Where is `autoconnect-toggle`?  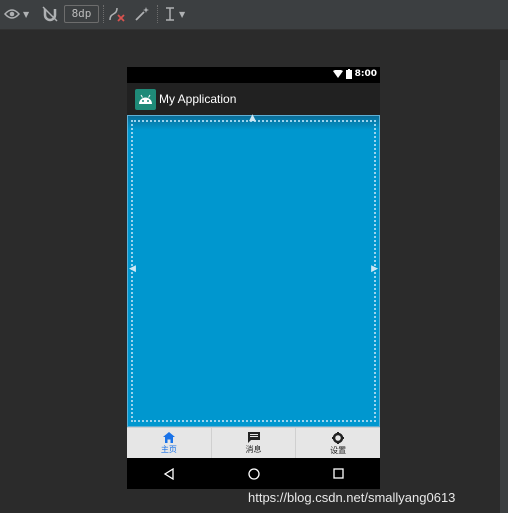
autoconnect-toggle is located at coordinates (50, 14).